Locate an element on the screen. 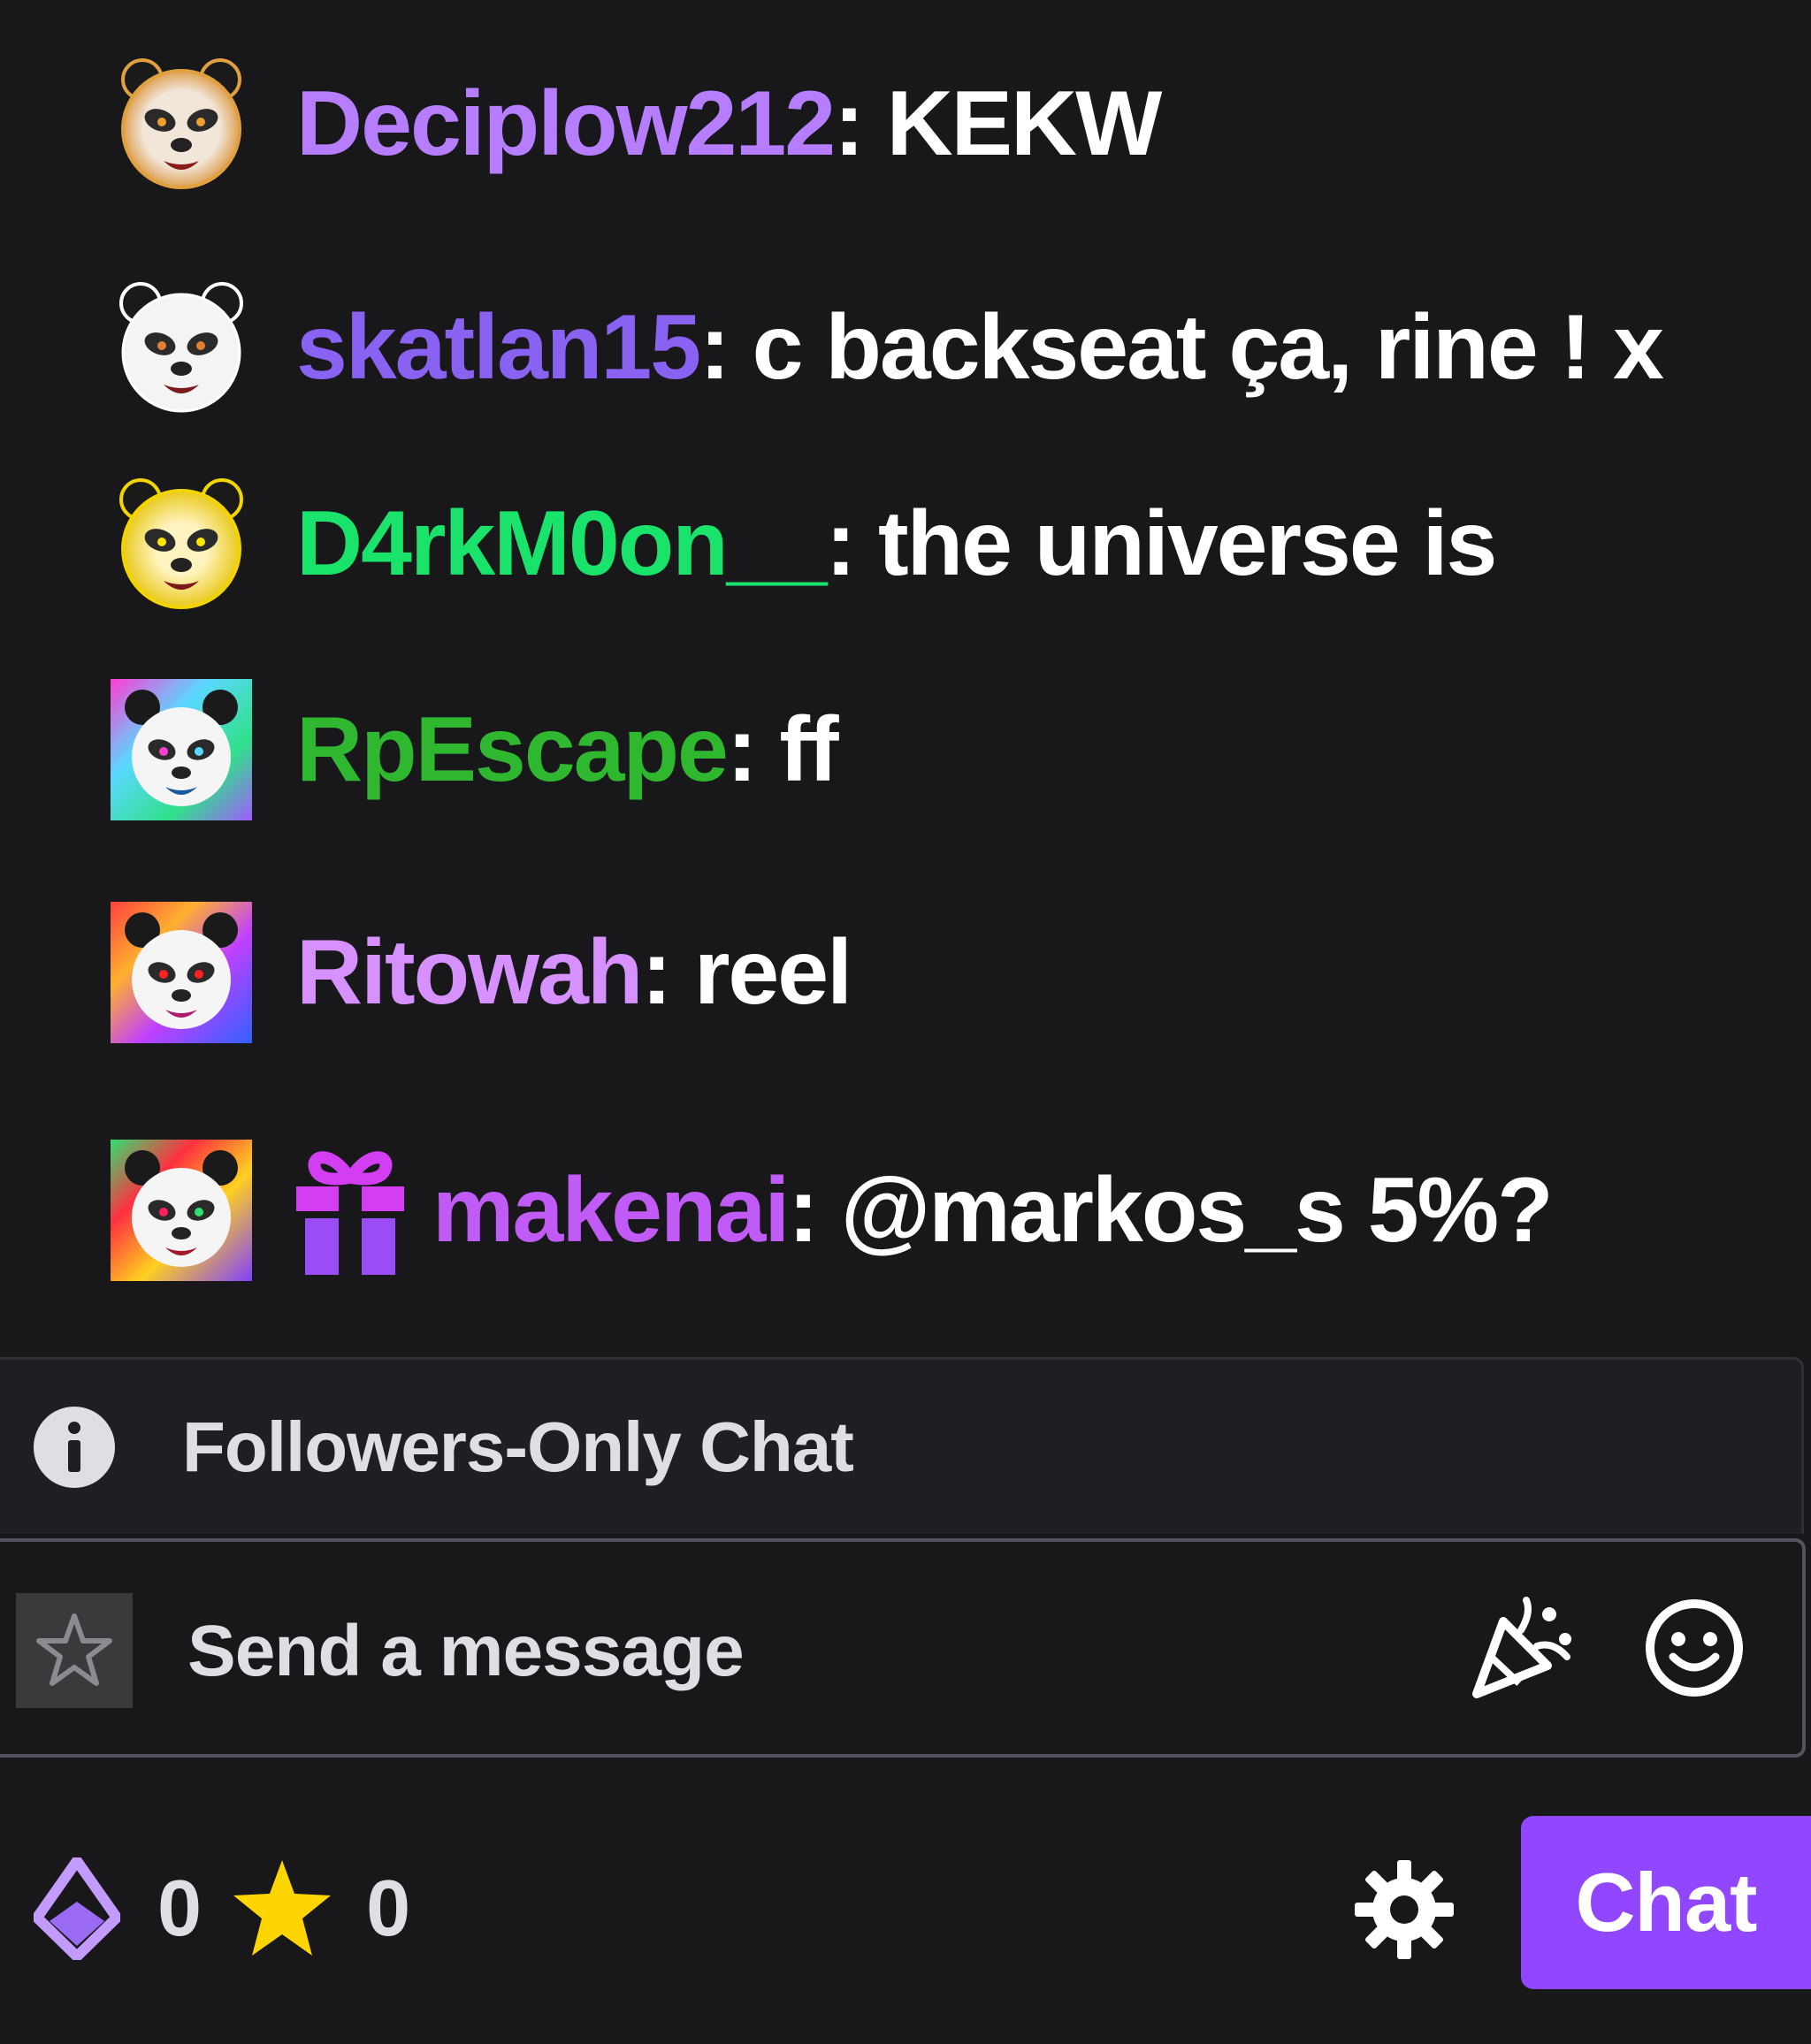  chat-message: RpEscape: ff is located at coordinates (475, 750).